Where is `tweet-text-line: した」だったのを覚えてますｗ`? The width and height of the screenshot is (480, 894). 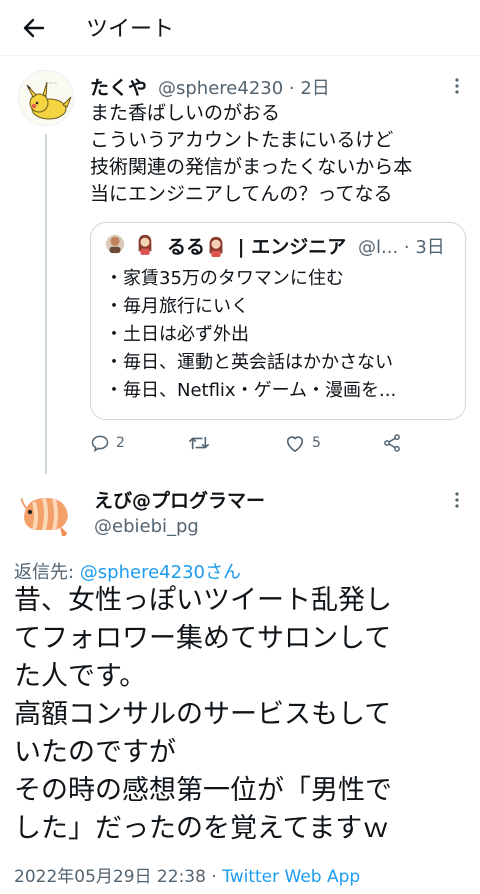 tweet-text-line: した」だったのを覚えてますｗ is located at coordinates (202, 828).